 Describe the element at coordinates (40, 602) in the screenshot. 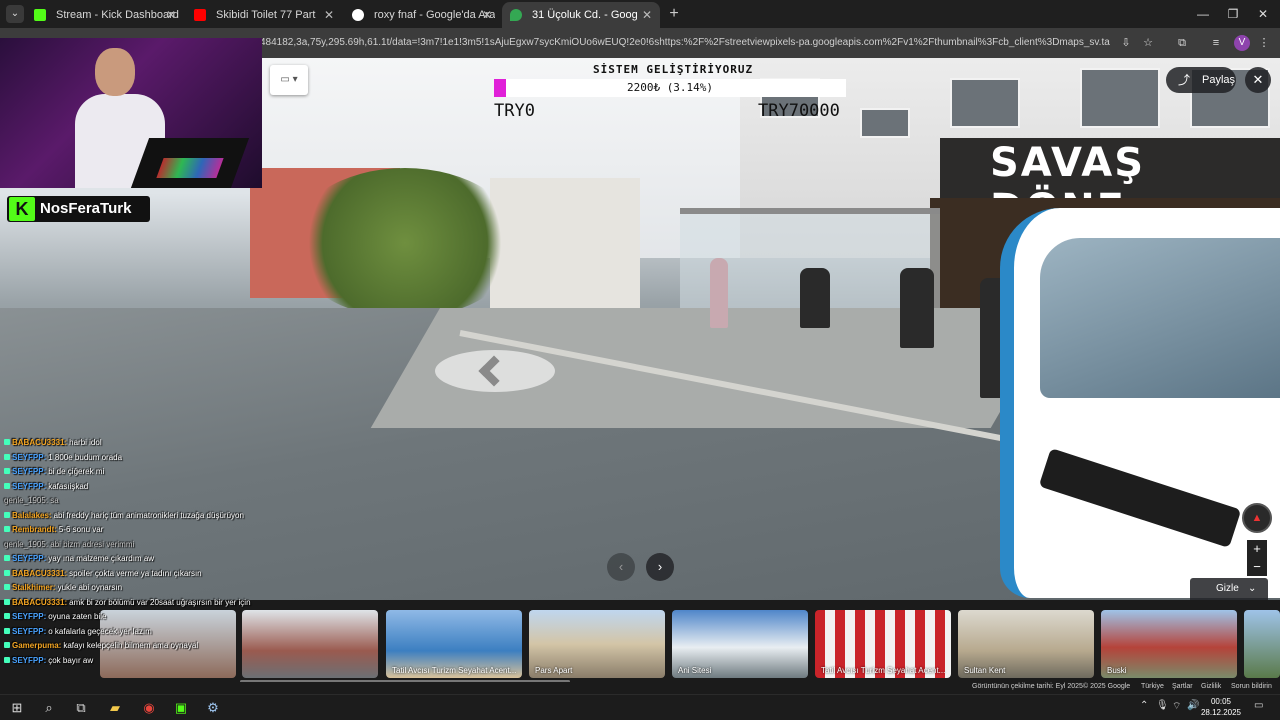

I see `chat-username: BABACU3331:` at that location.